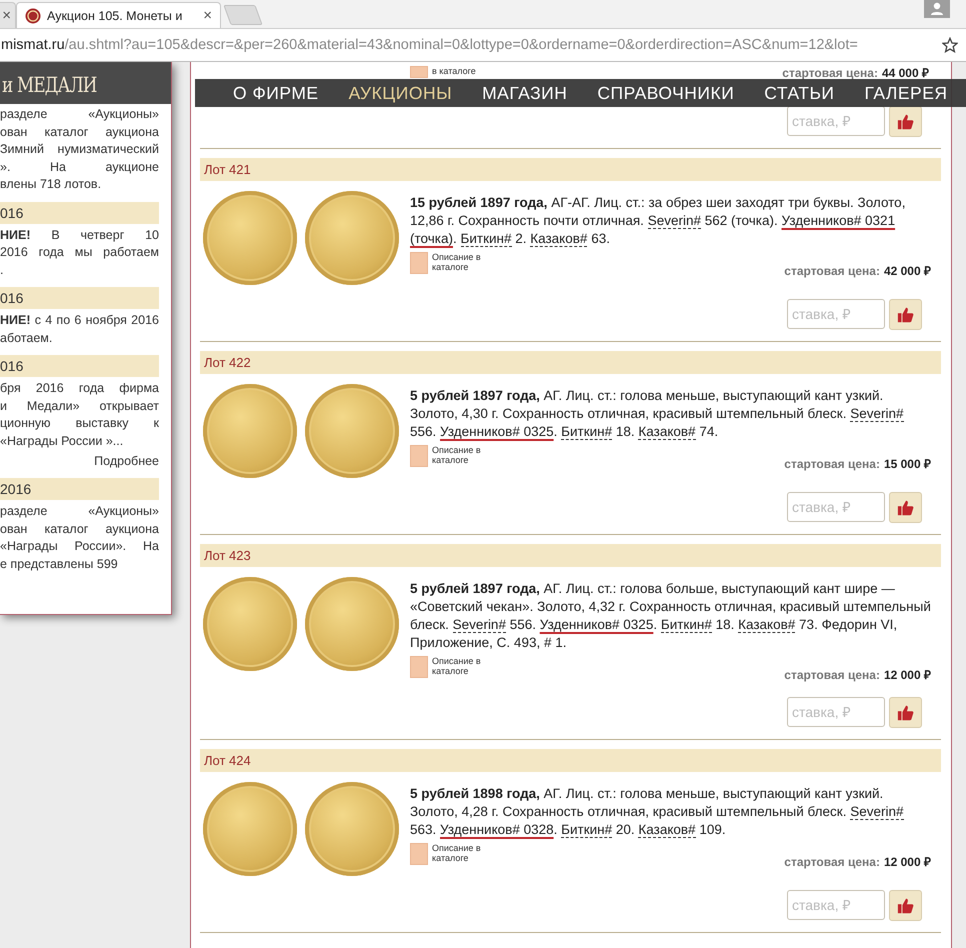 The width and height of the screenshot is (966, 948). I want to click on nav-link: СТАТЬИ, so click(799, 93).